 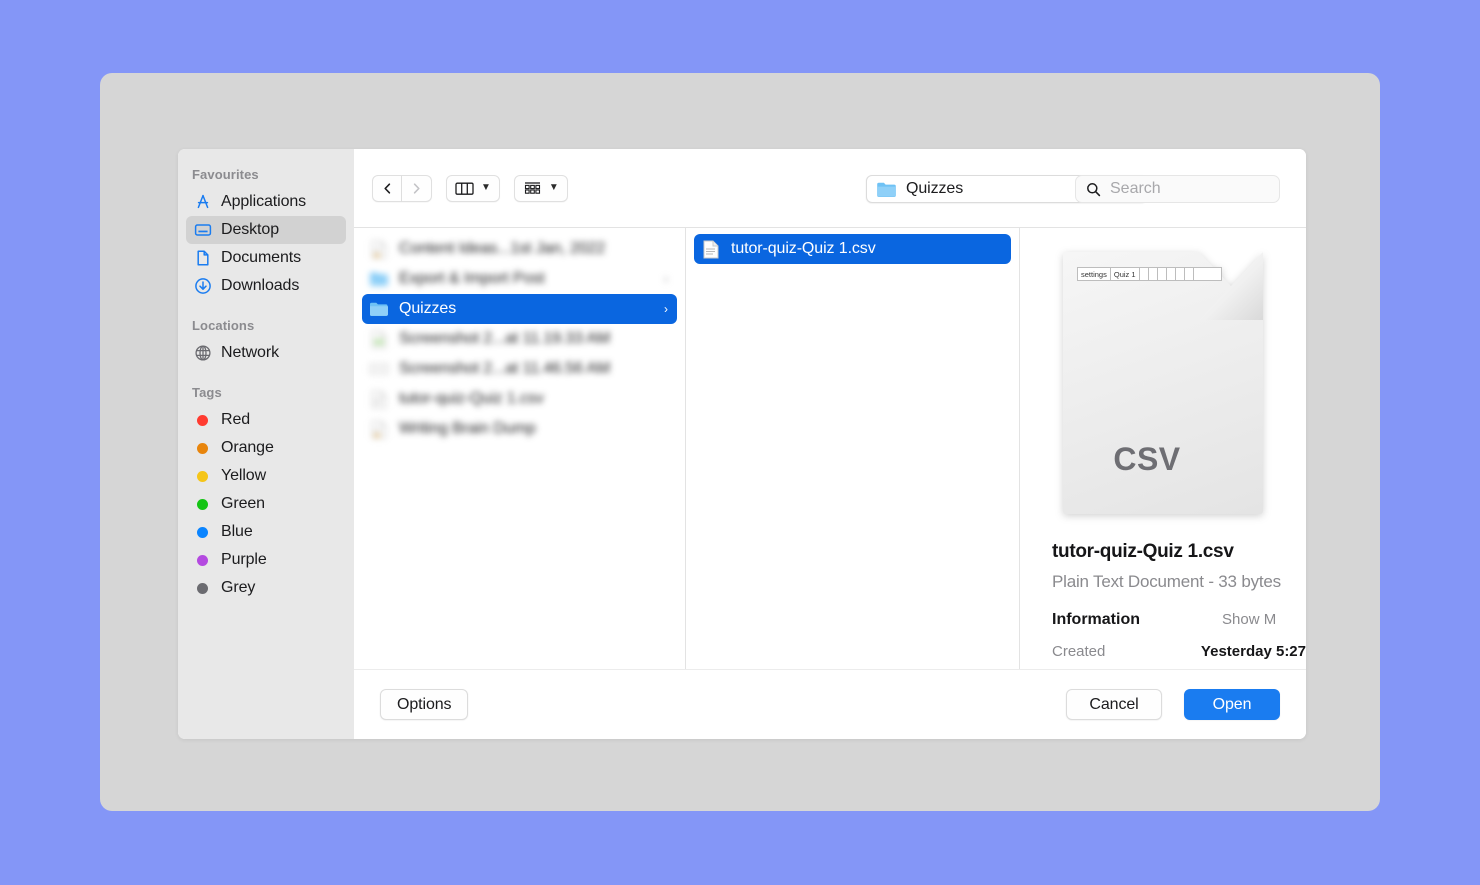 What do you see at coordinates (464, 188) in the screenshot?
I see `column-view-icon` at bounding box center [464, 188].